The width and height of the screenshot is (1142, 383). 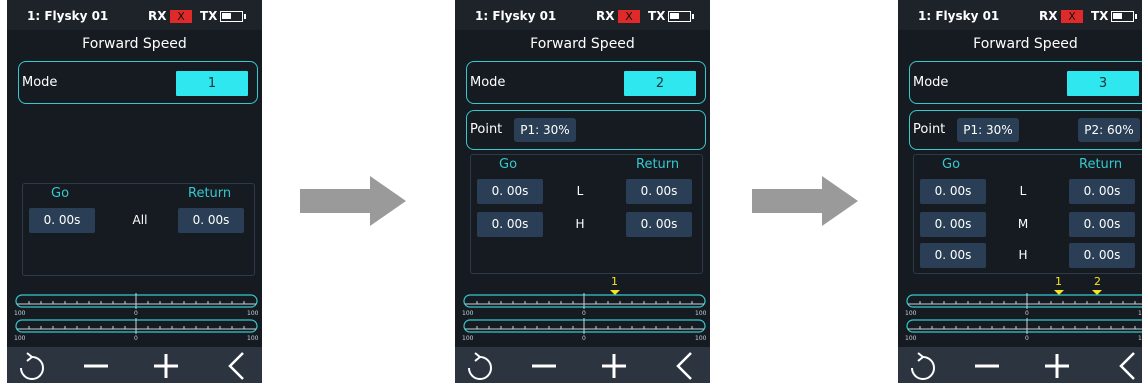 What do you see at coordinates (586, 82) in the screenshot?
I see `mode-row: Mode 2` at bounding box center [586, 82].